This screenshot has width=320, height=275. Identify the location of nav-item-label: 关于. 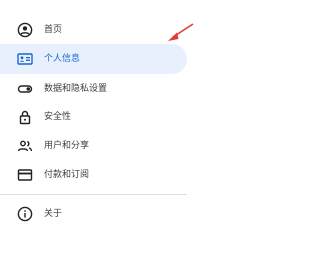
(53, 214).